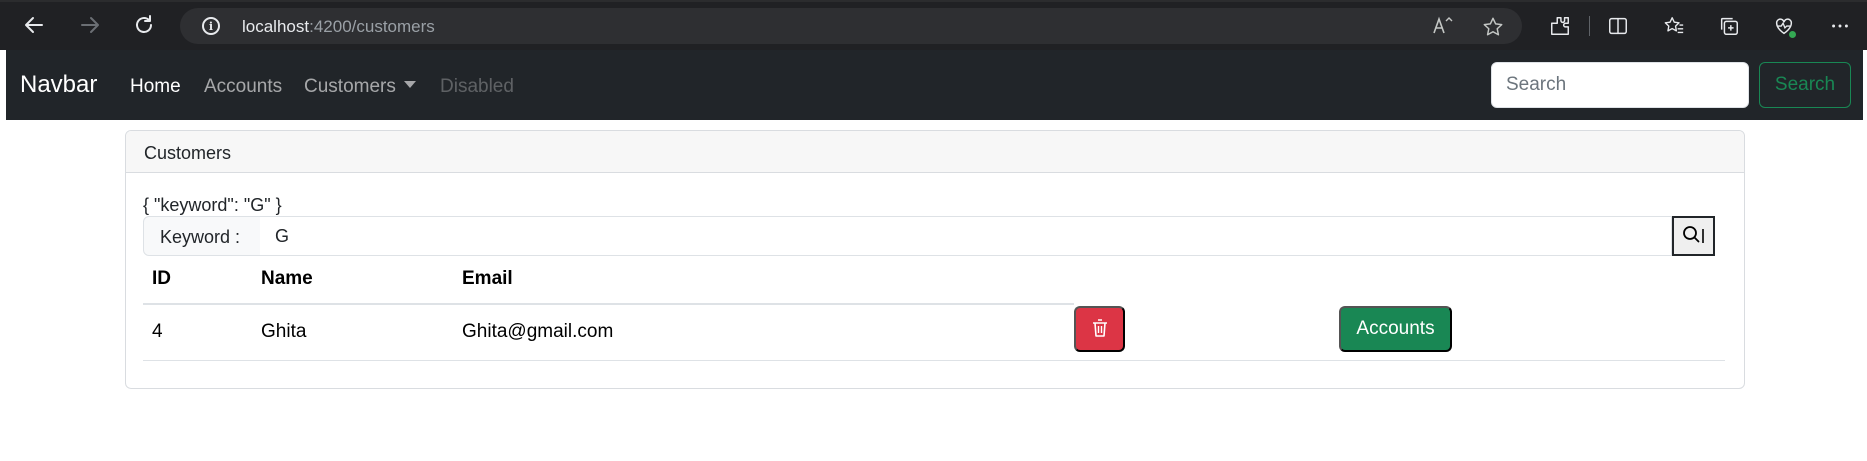 This screenshot has width=1867, height=461. I want to click on nav-link-customers-dropdown: Customers, so click(360, 87).